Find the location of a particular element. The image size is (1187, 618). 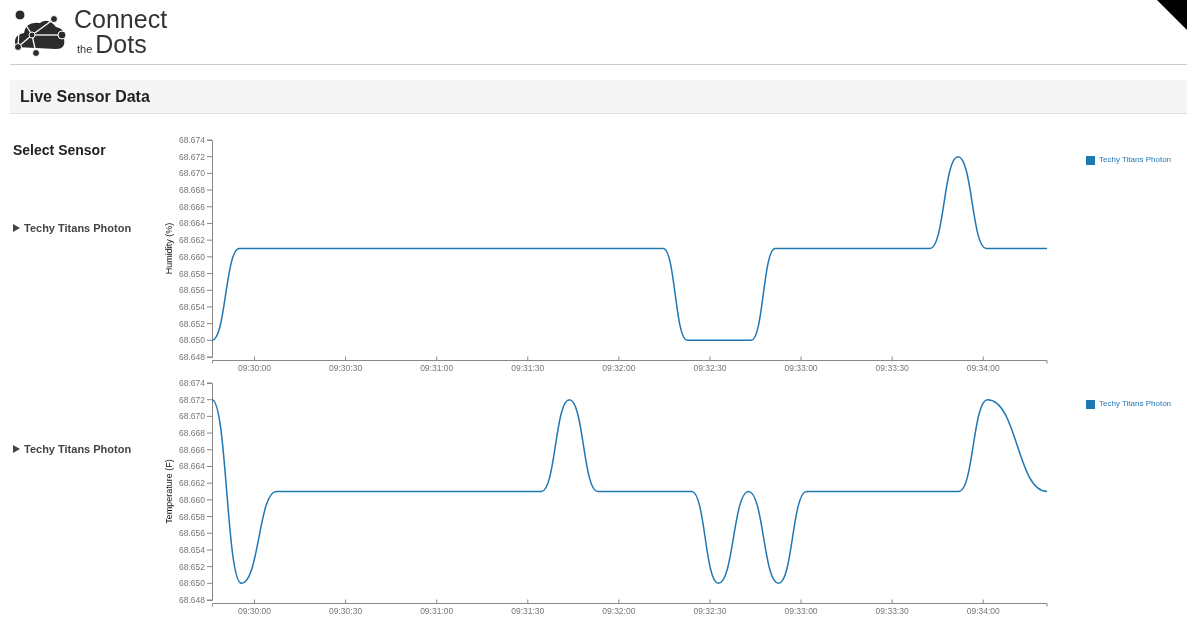

brand-name: the is located at coordinates (85, 49).